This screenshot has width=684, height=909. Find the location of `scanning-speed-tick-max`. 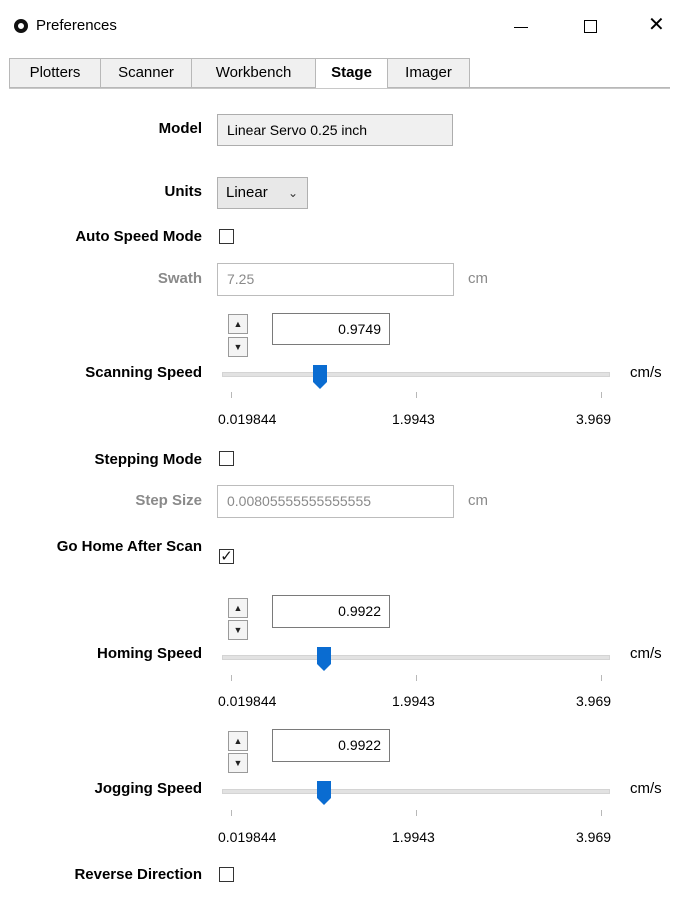

scanning-speed-tick-max is located at coordinates (601, 395).